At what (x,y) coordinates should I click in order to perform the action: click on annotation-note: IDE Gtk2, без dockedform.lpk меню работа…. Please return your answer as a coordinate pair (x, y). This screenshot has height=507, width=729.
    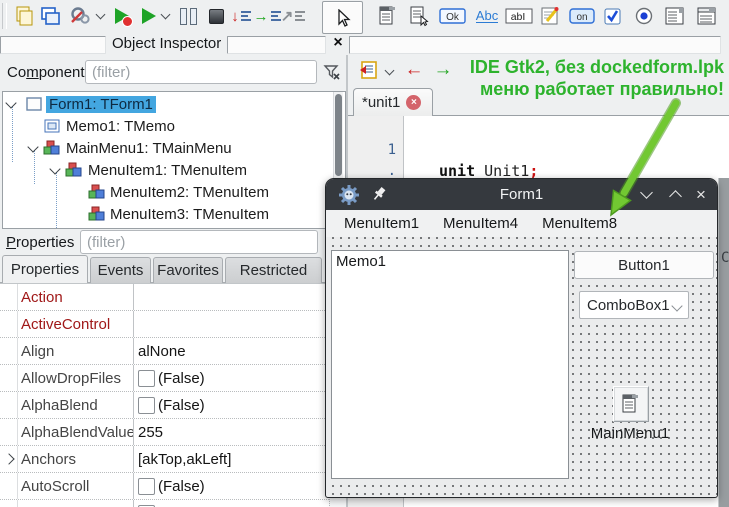
    Looking at the image, I should click on (596, 78).